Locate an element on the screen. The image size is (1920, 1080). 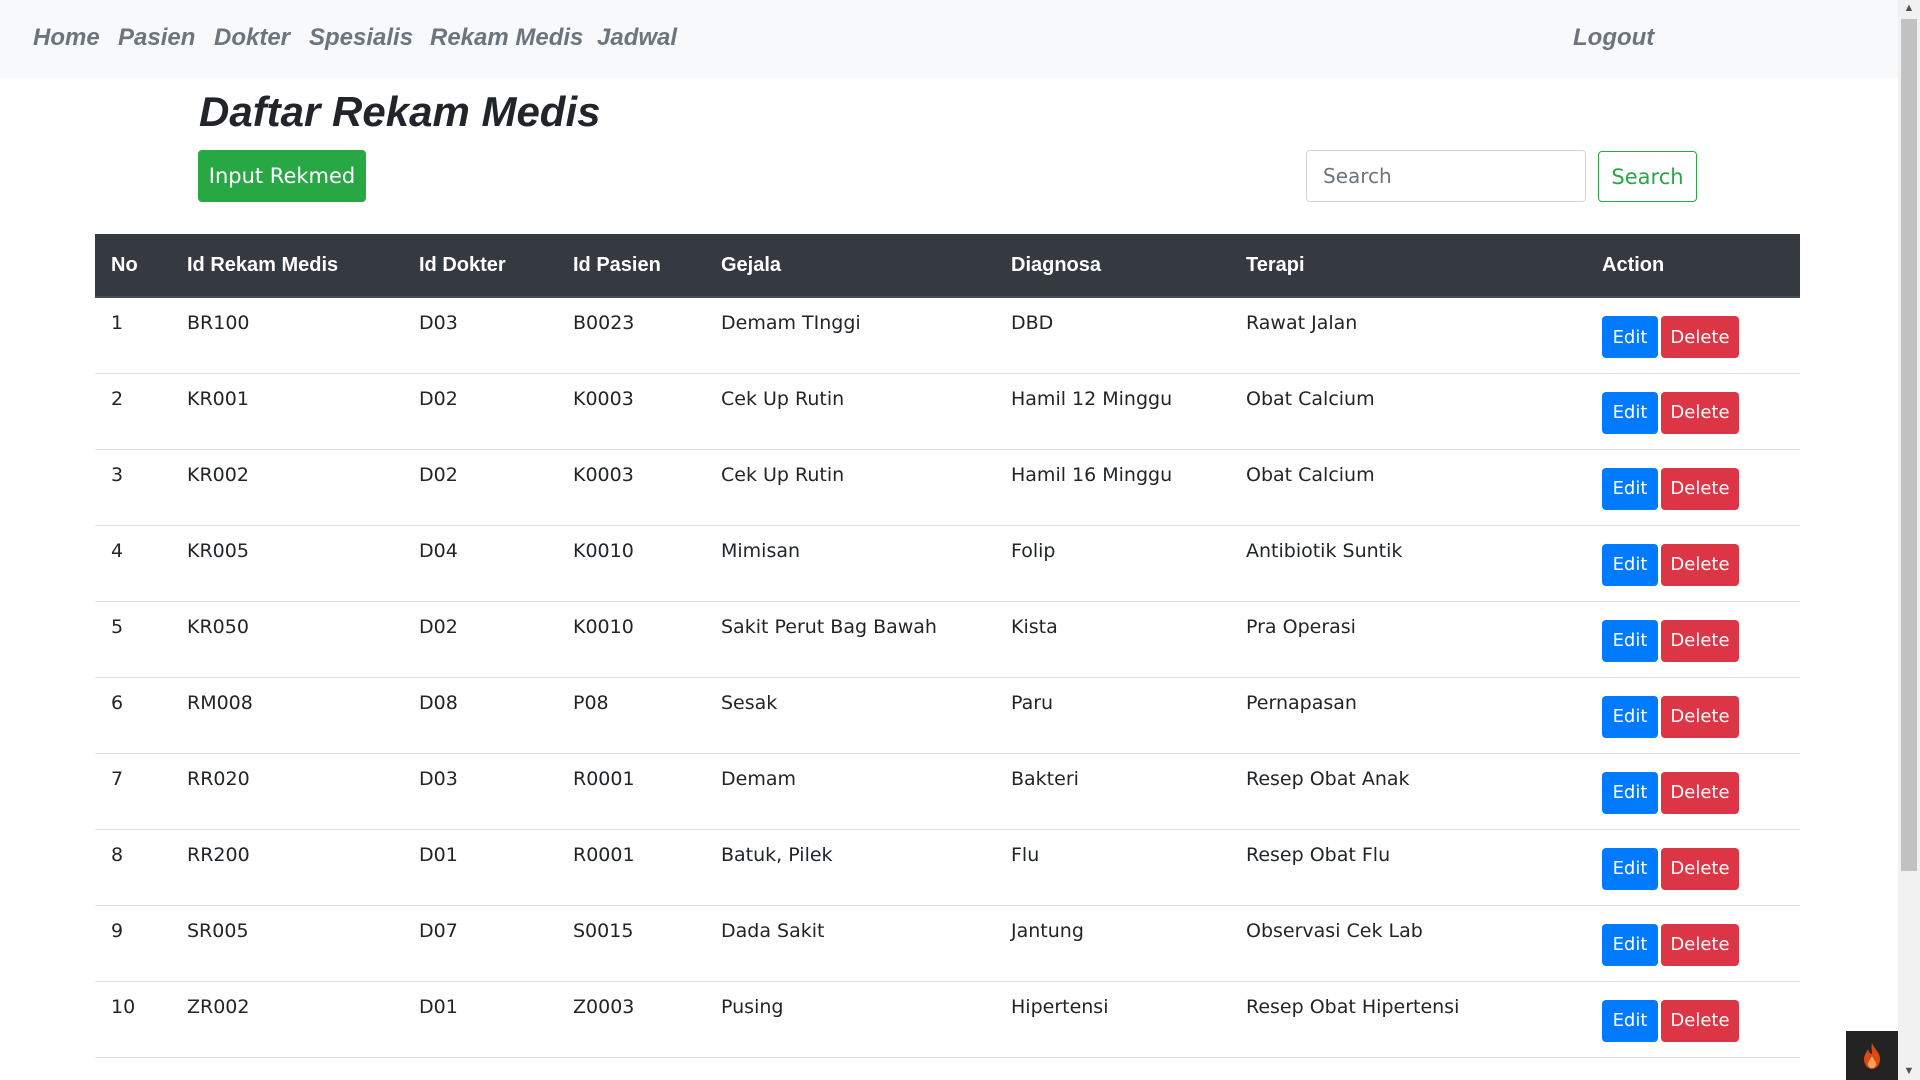
scroll-up-arrow-icon: ▲ is located at coordinates (1909, 8).